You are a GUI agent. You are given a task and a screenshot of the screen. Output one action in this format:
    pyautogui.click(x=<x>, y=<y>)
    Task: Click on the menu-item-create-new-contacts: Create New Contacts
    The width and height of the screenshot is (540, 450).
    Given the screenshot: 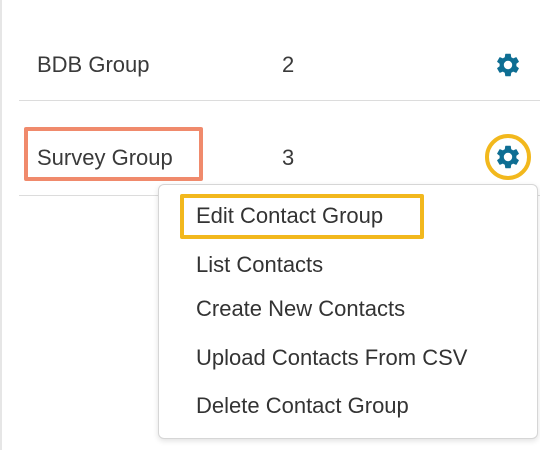 What is the action you would take?
    pyautogui.click(x=300, y=309)
    